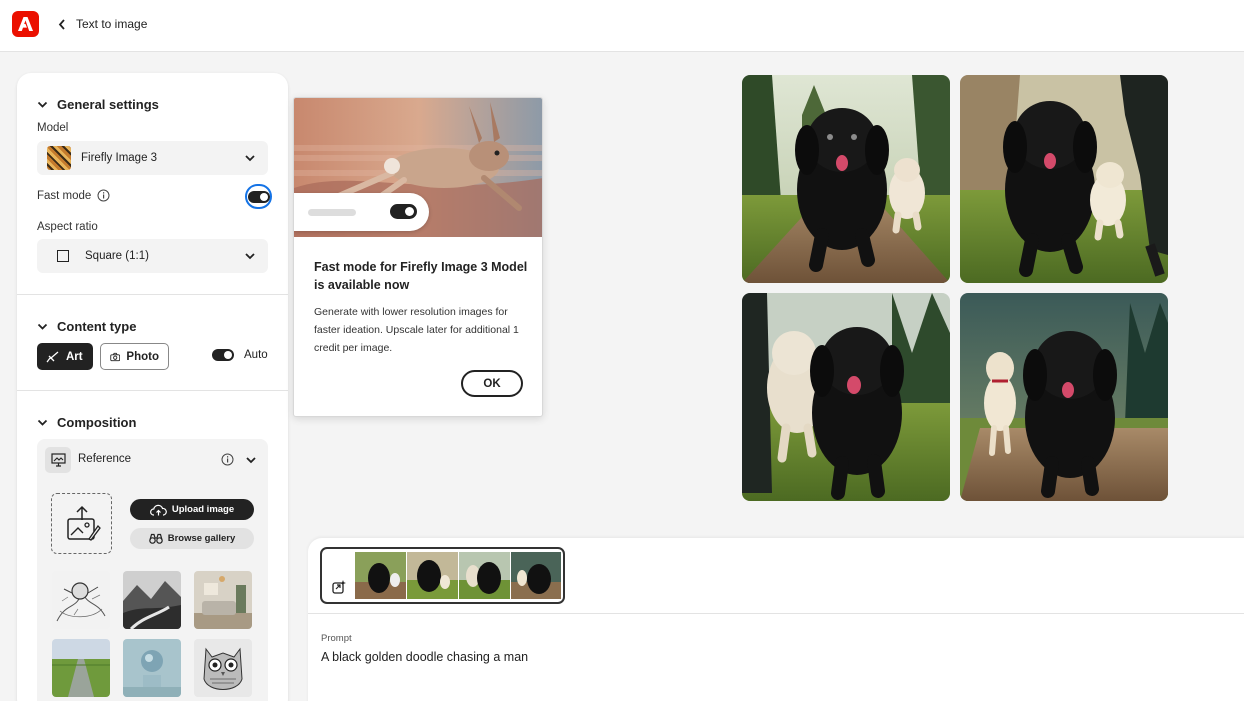 Image resolution: width=1244 pixels, height=701 pixels. Describe the element at coordinates (203, 509) in the screenshot. I see `upload-image-label: Upload image` at that location.